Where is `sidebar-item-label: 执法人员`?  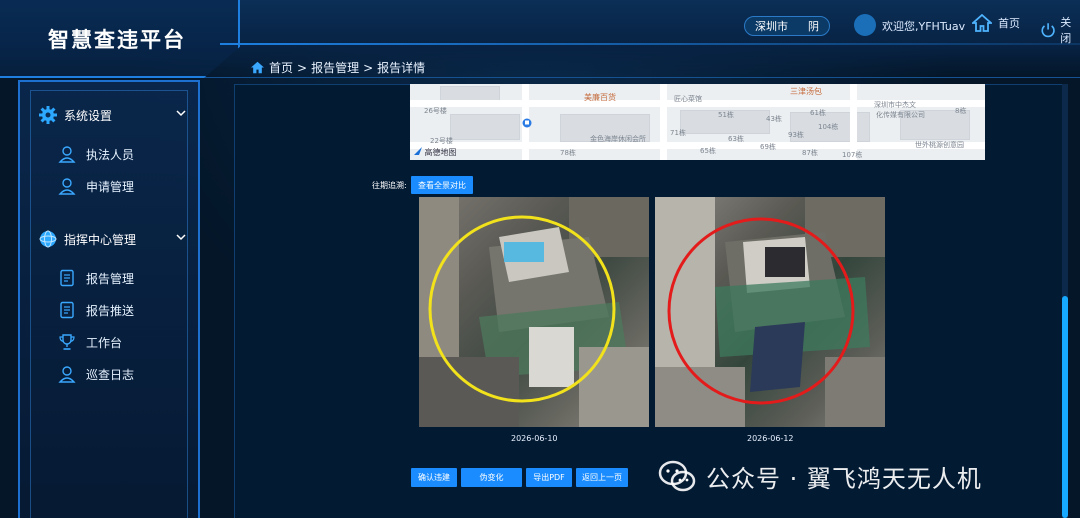
sidebar-item-label: 执法人员 is located at coordinates (110, 154).